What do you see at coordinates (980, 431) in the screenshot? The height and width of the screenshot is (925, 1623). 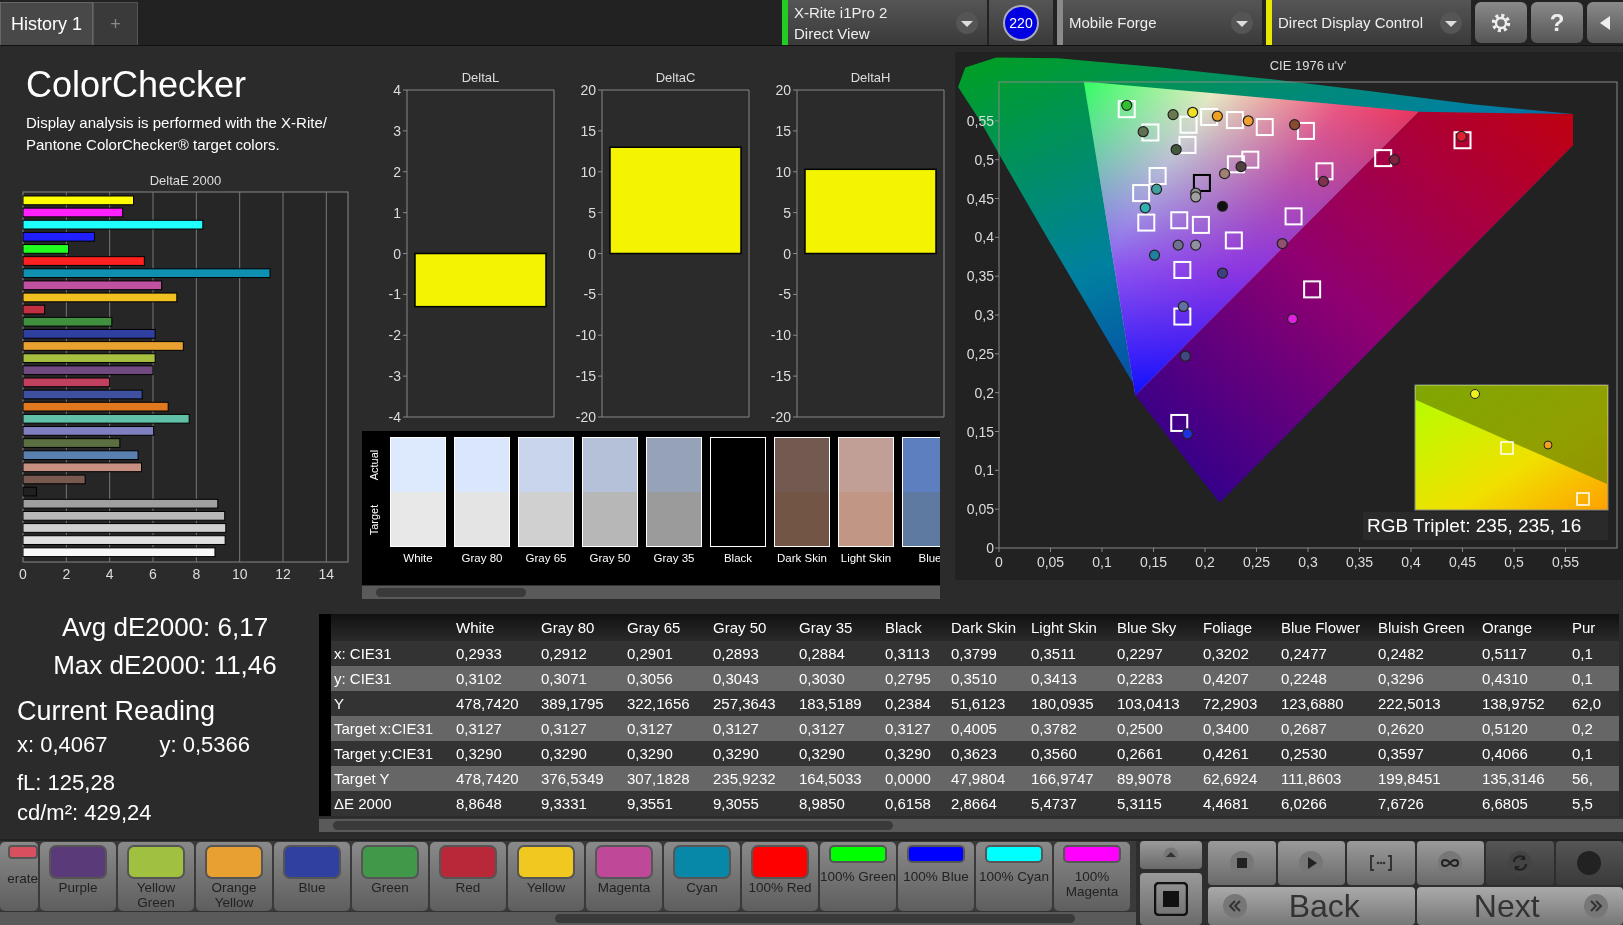 I see `axis-tick-label: 0,15` at bounding box center [980, 431].